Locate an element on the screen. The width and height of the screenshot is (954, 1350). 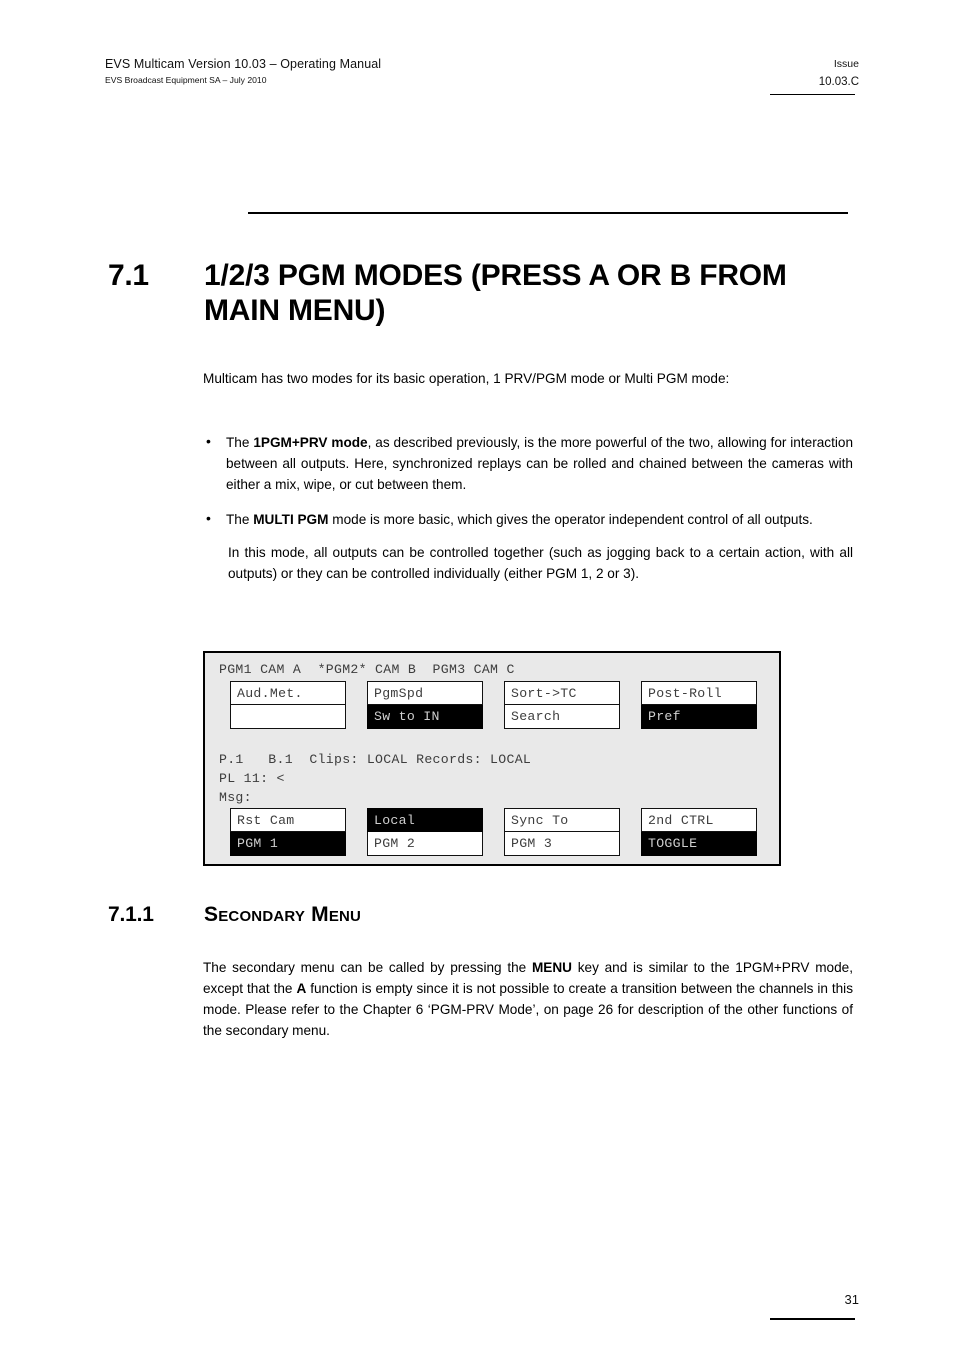
header-rule is located at coordinates (812, 94).